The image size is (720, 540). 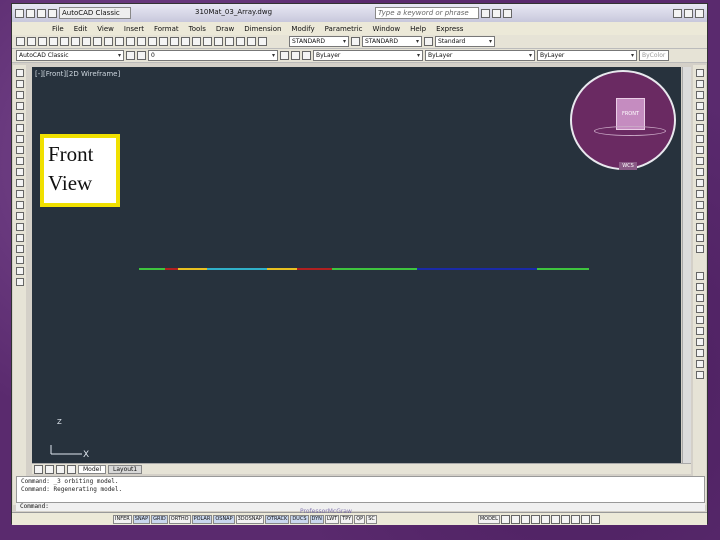 I want to click on spline-icon, so click(x=19, y=161).